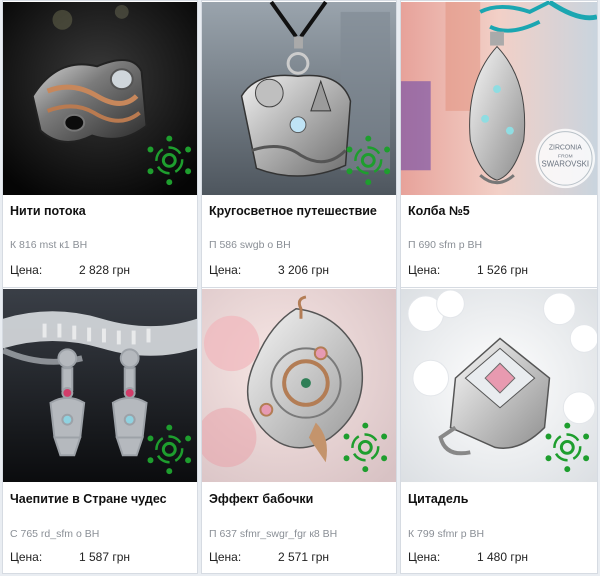  I want to click on ring-photo, so click(100, 98).